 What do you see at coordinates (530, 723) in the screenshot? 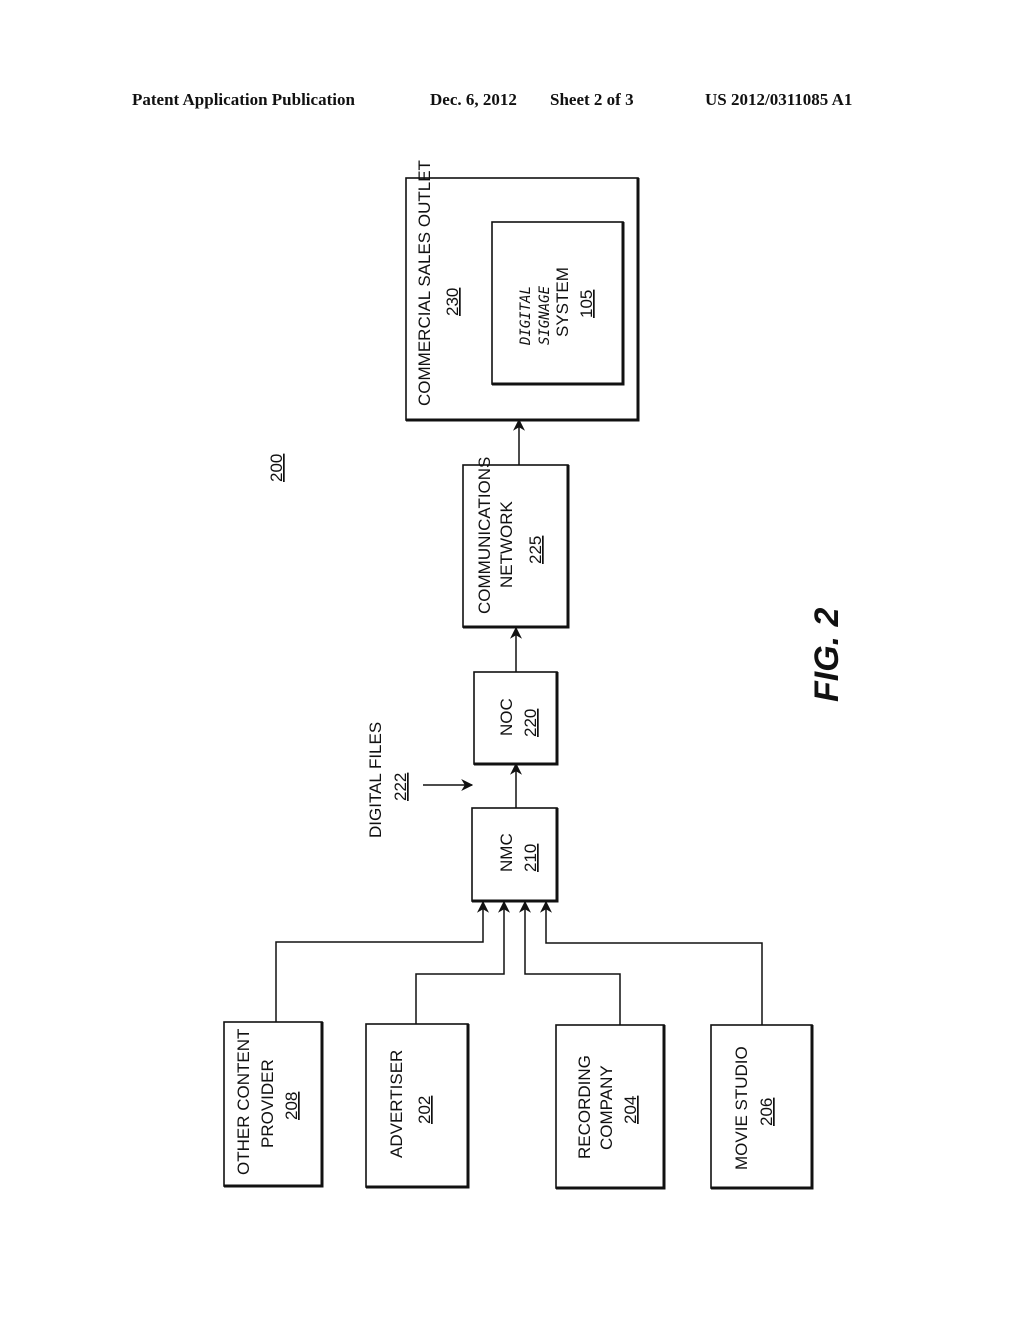
I see `ref-220: 220` at bounding box center [530, 723].